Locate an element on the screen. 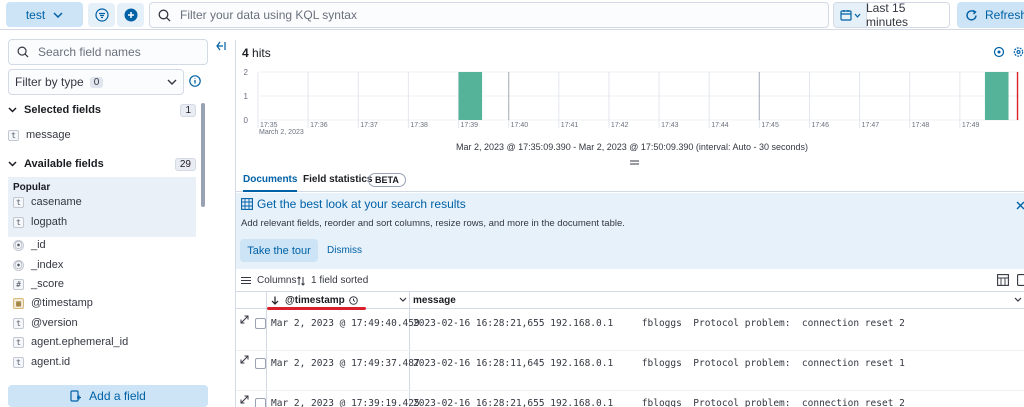  filter-by-type-button: Filter by type 0 is located at coordinates (96, 82).